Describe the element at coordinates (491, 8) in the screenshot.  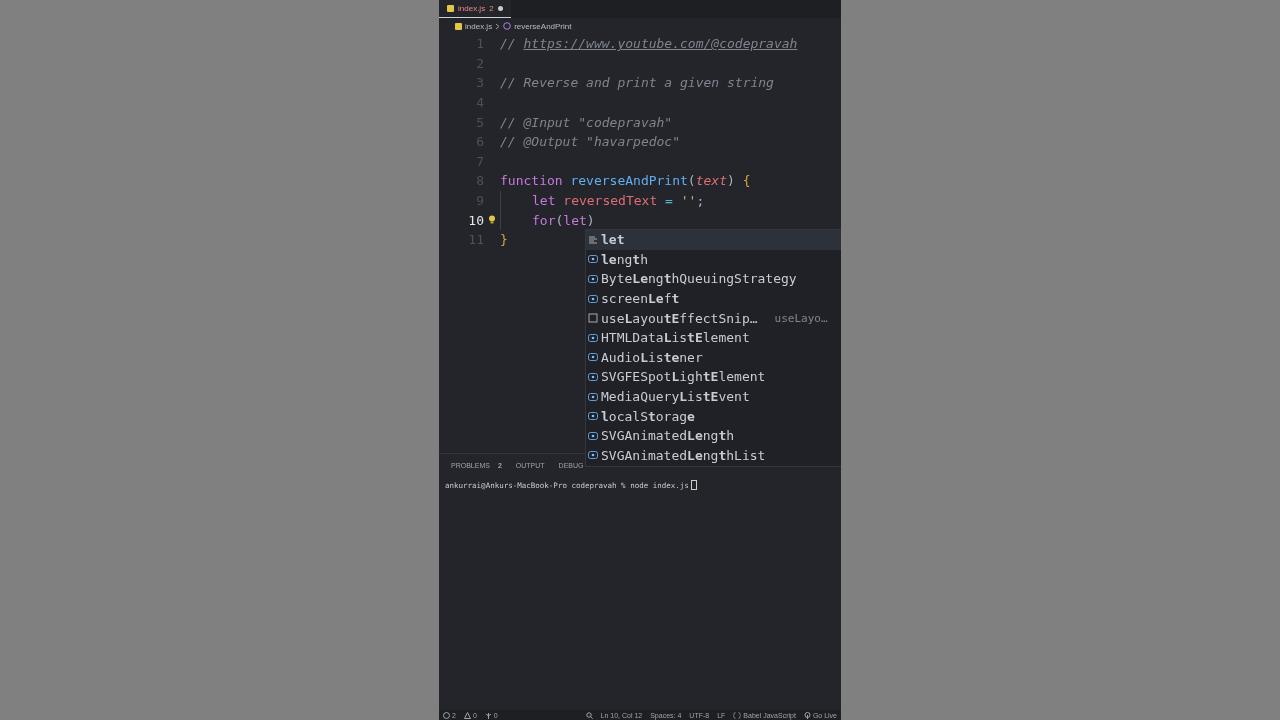
I see `error-count: 2` at that location.